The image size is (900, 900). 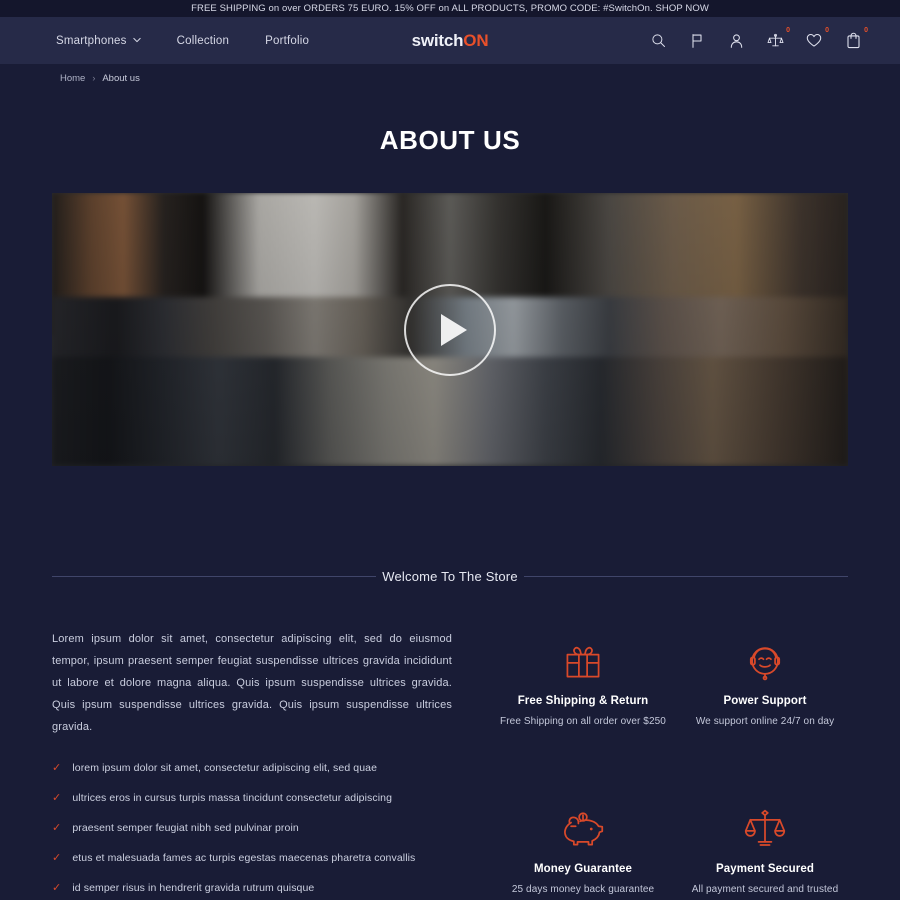 What do you see at coordinates (91, 40) in the screenshot?
I see `nav-item-label: Smartphones` at bounding box center [91, 40].